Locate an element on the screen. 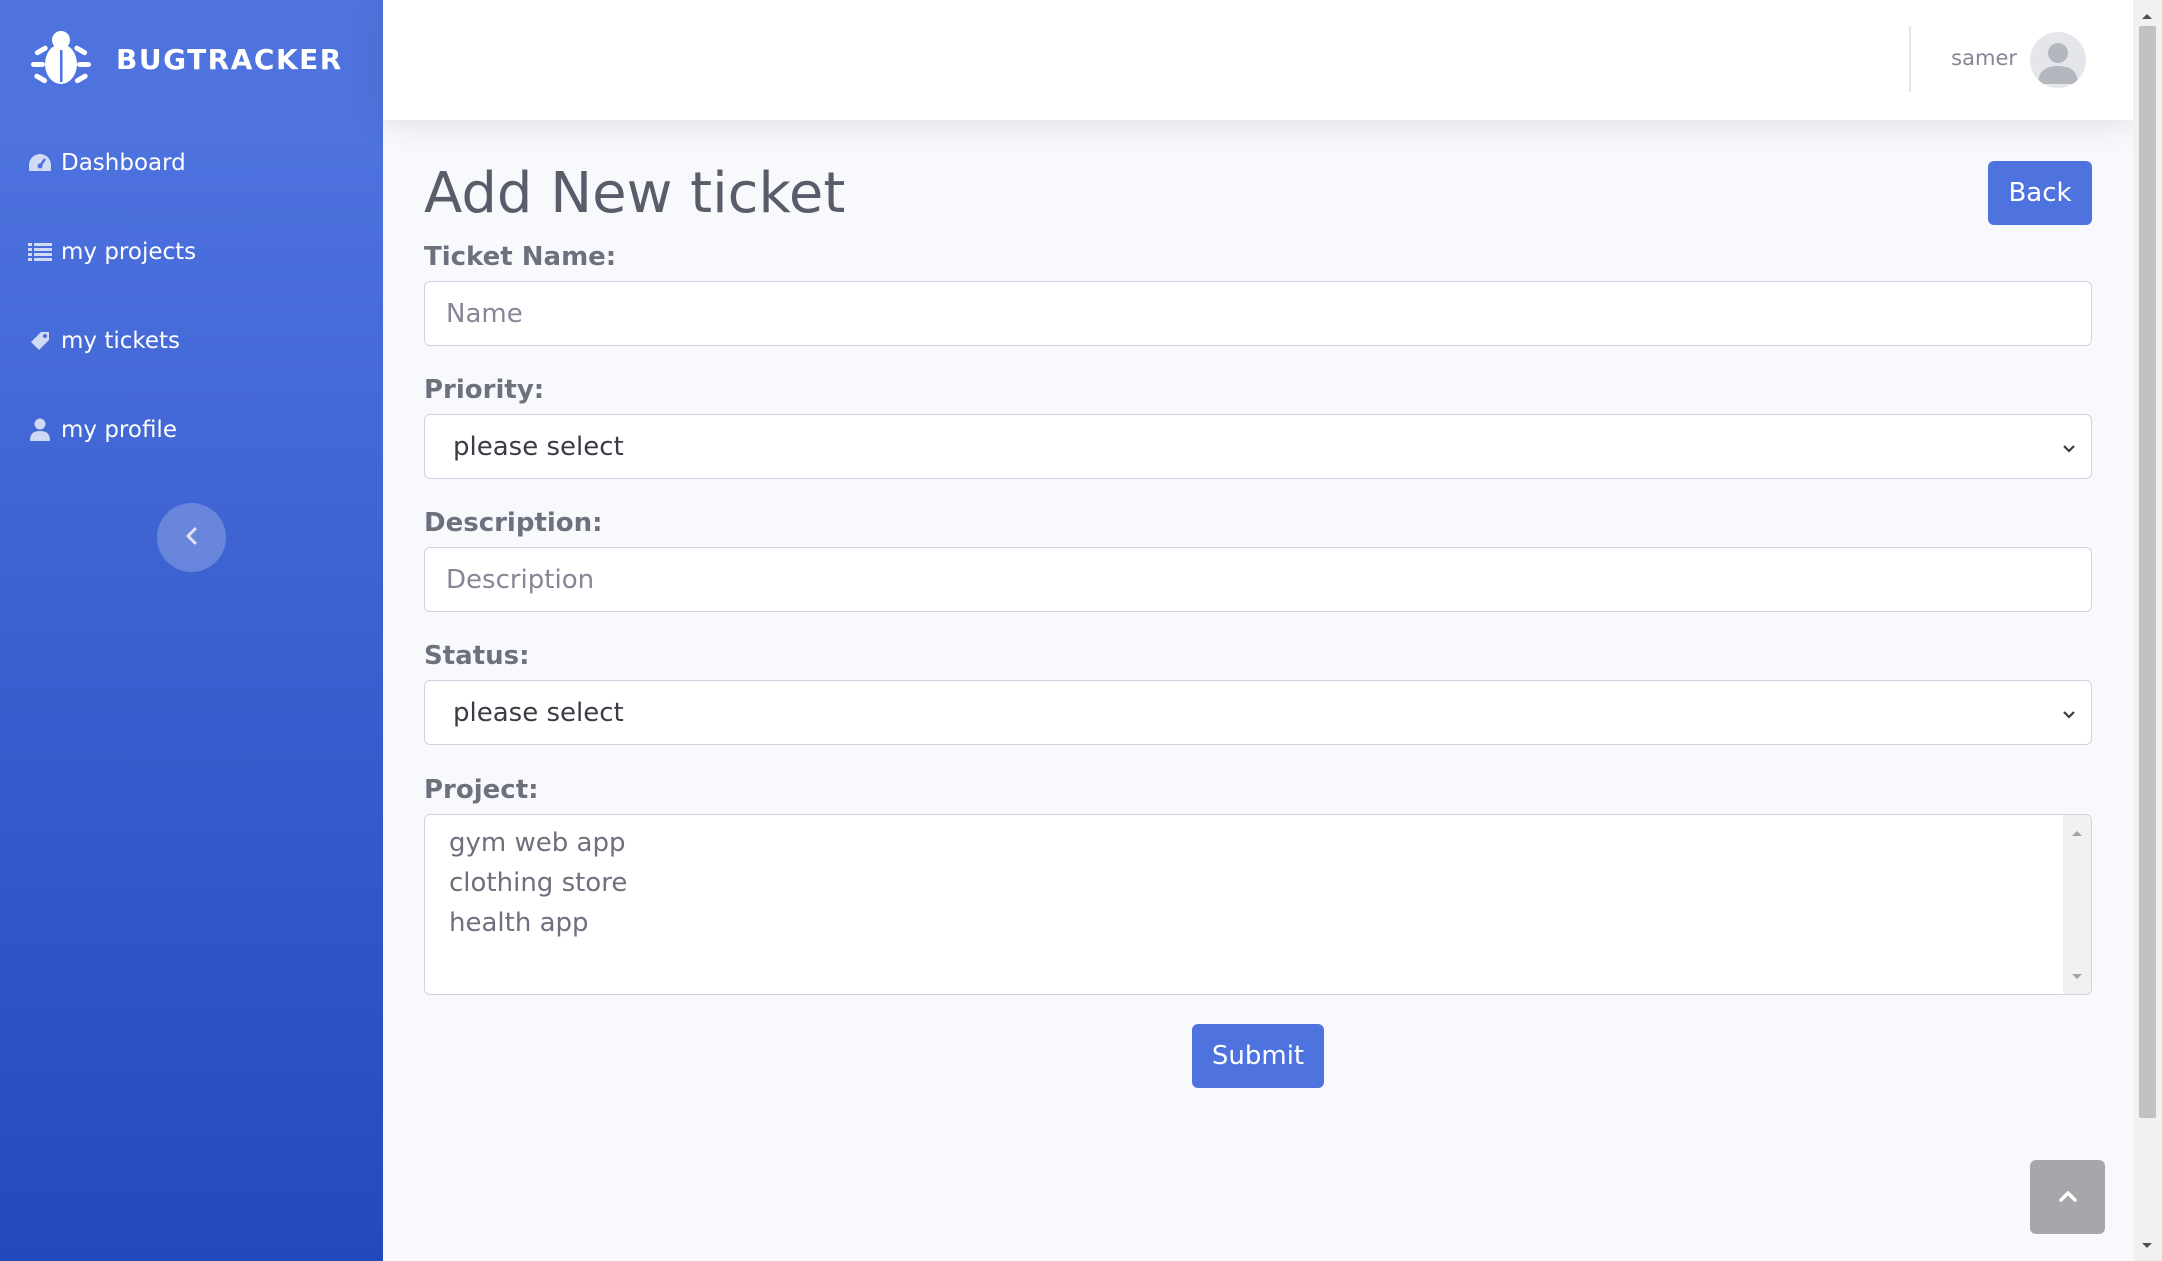 The image size is (2162, 1261). sidebar-item-dashboard: Dashboard is located at coordinates (106, 163).